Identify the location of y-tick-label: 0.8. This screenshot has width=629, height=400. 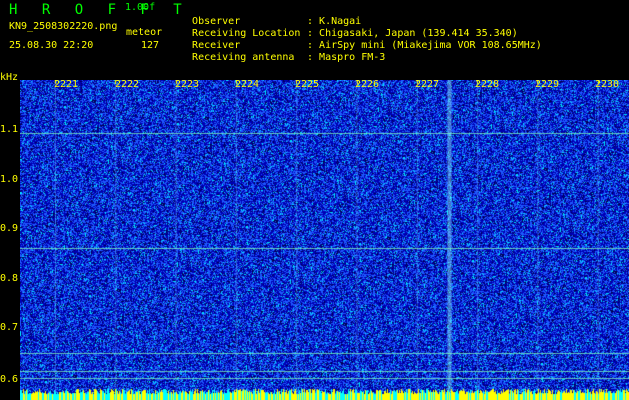
(9, 278).